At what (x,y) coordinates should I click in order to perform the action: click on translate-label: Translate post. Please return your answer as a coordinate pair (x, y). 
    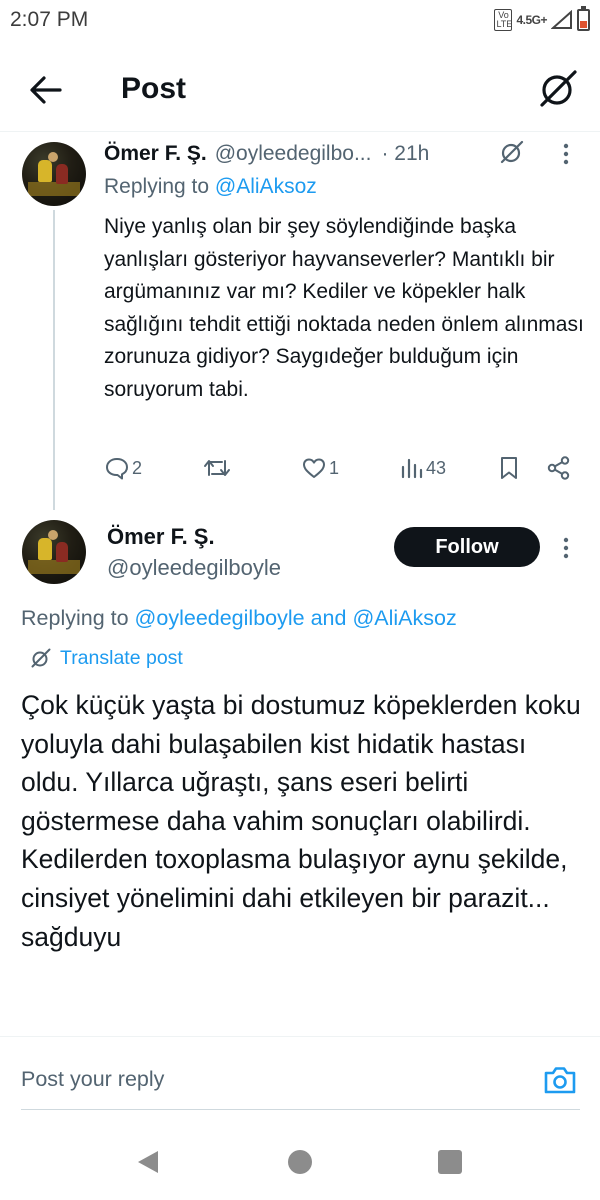
    Looking at the image, I should click on (121, 657).